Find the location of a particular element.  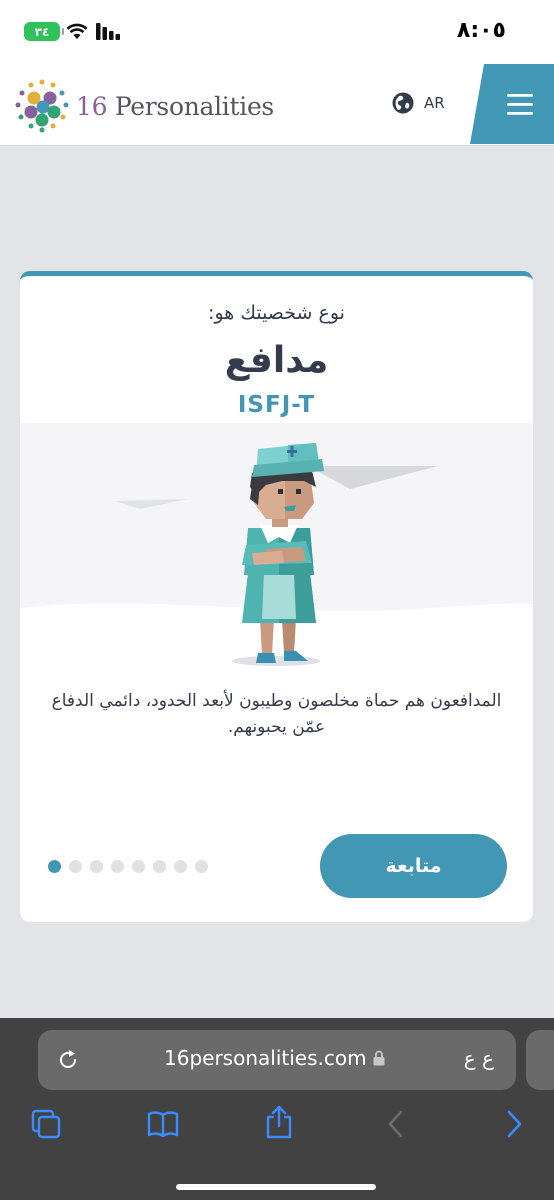

clock-time: ٨:٠٥ is located at coordinates (481, 30).